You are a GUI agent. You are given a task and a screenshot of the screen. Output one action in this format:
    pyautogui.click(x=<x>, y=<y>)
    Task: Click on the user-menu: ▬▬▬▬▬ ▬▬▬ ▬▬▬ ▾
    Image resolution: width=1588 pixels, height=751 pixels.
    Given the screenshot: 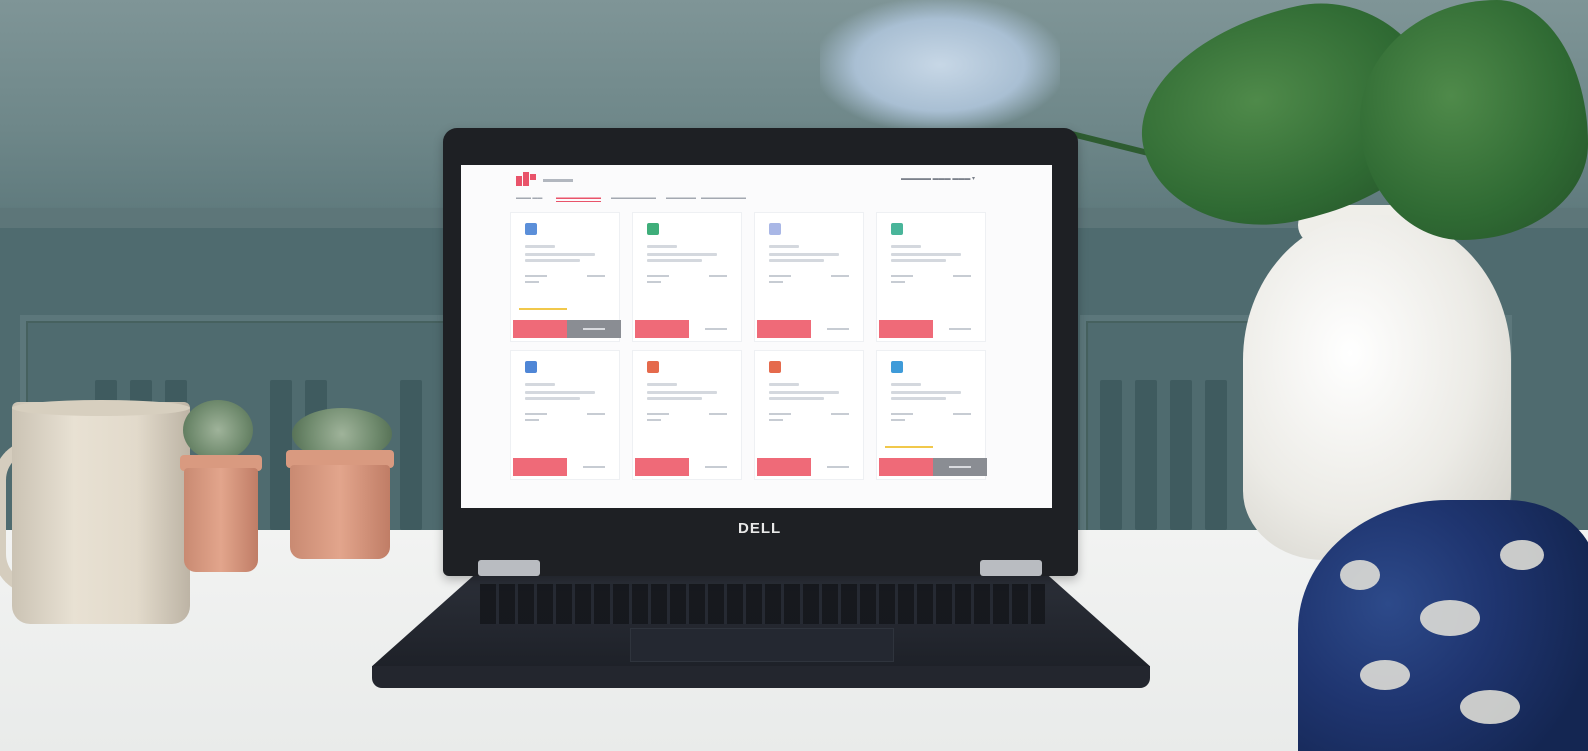 What is the action you would take?
    pyautogui.click(x=938, y=178)
    